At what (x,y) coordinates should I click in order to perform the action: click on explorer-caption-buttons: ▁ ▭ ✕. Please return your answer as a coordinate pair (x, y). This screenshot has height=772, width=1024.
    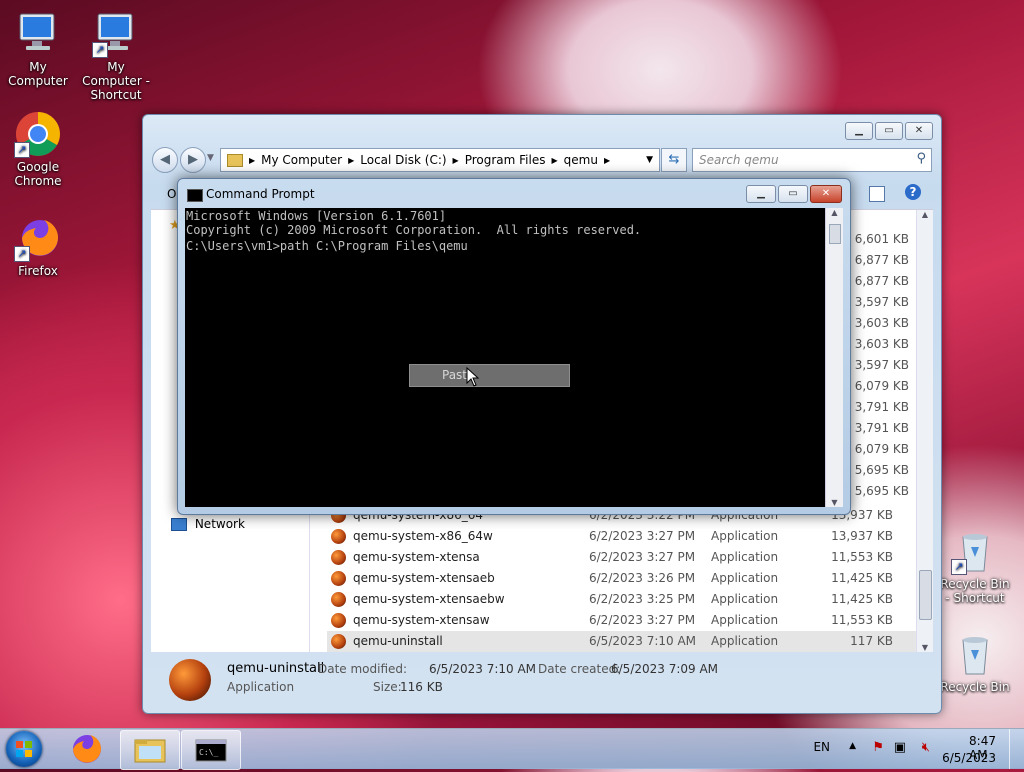
    Looking at the image, I should click on (889, 131).